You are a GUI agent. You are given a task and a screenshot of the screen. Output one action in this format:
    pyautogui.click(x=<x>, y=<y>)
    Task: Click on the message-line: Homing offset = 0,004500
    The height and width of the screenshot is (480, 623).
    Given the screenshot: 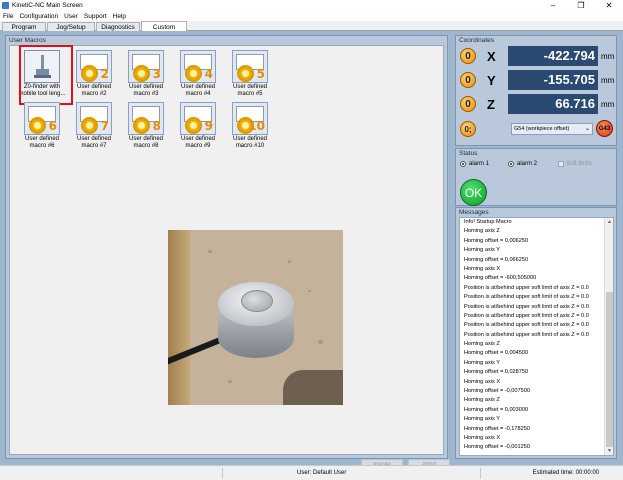 What is the action you would take?
    pyautogui.click(x=496, y=353)
    